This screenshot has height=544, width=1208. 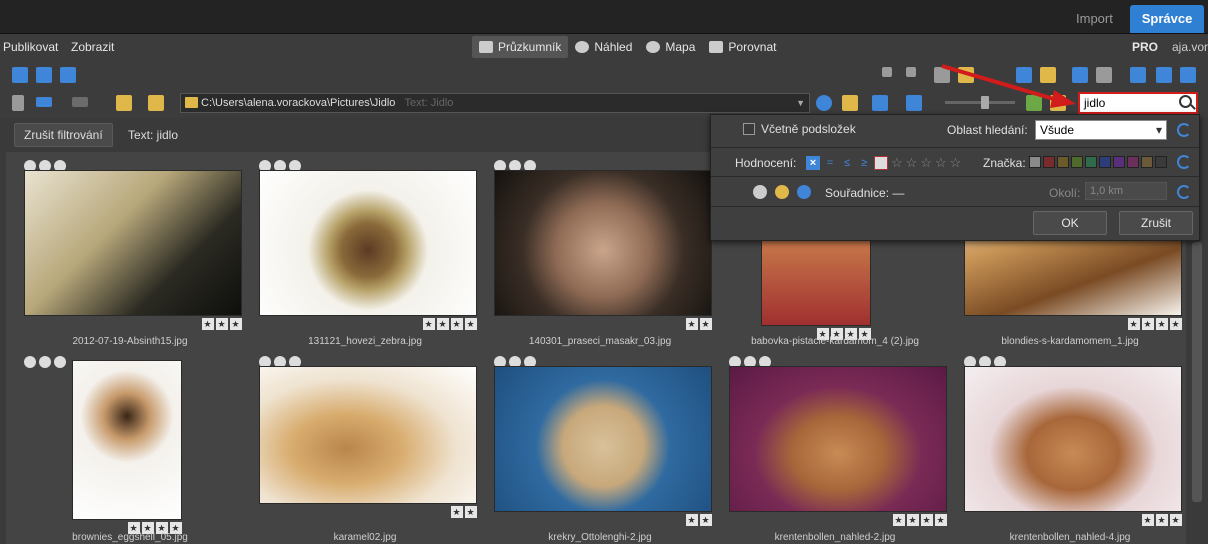 I want to click on thumbnail-item: ★ ★ ★ krentenbollen_nahled-4.jpg, so click(x=1070, y=448).